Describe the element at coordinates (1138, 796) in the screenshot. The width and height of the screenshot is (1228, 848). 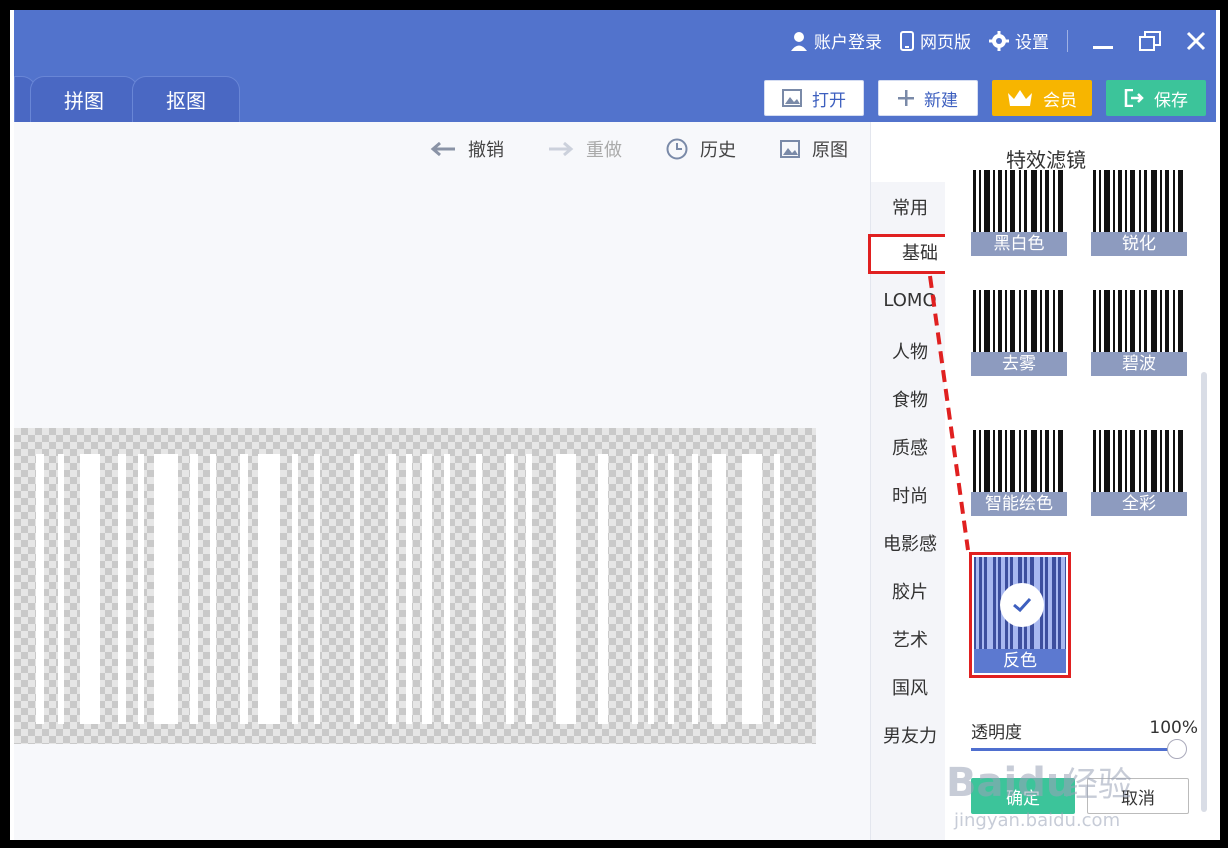
I see `cancel-button: 取消` at that location.